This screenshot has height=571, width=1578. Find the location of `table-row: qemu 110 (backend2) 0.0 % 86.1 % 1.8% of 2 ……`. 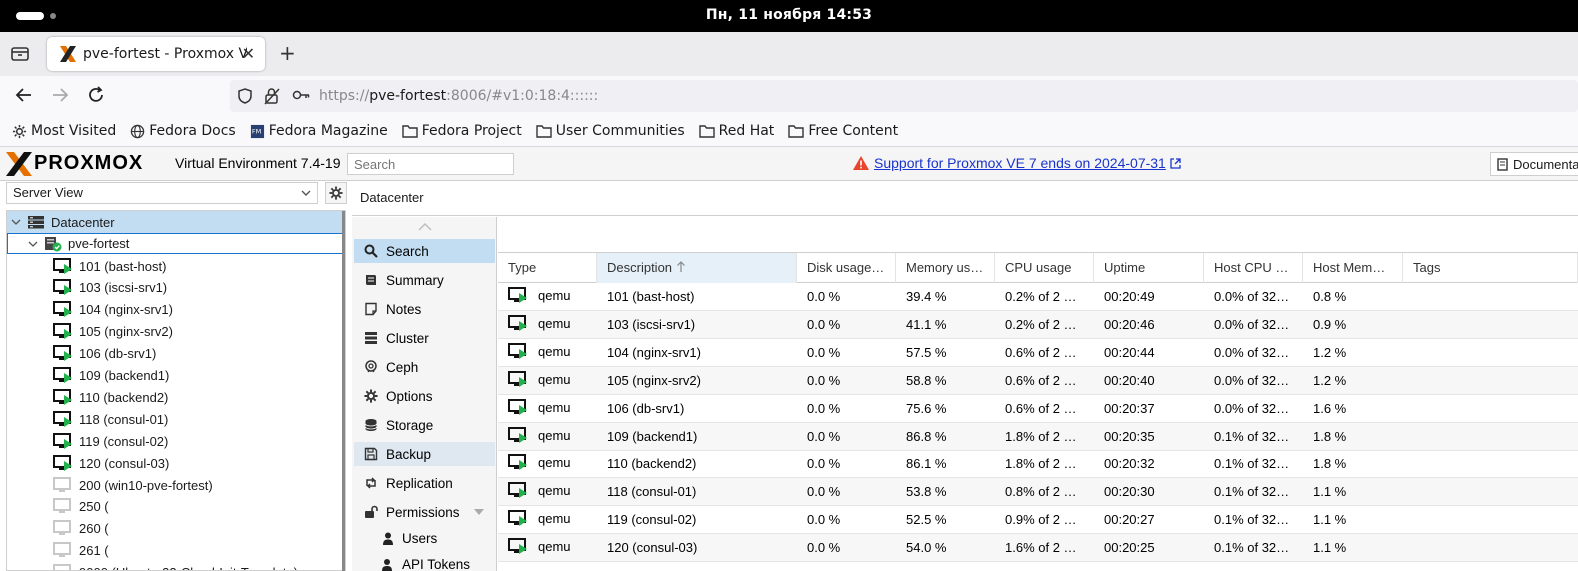

table-row: qemu 110 (backend2) 0.0 % 86.1 % 1.8% of 2 …… is located at coordinates (1038, 464).